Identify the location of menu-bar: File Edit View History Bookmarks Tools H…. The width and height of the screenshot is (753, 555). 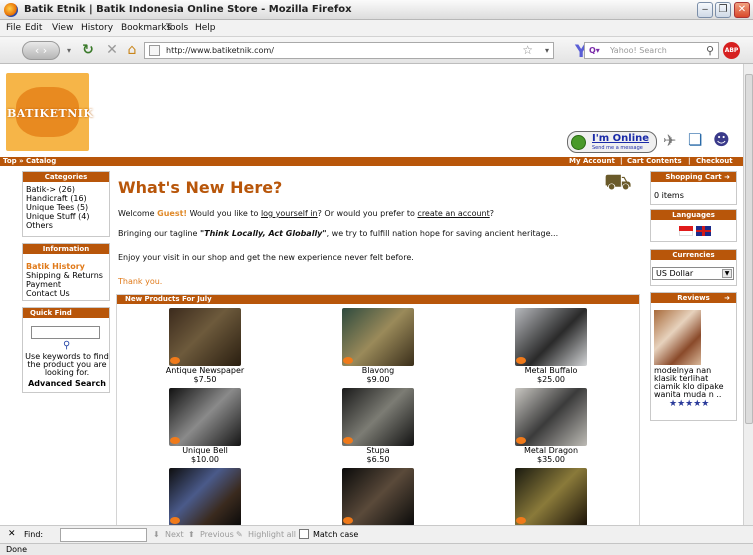
(376, 28).